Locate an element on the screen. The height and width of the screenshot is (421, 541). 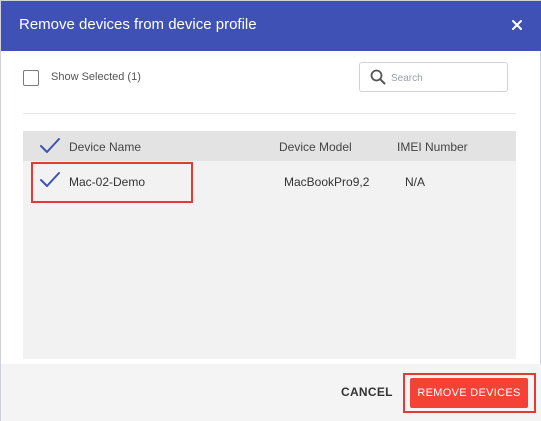
column-header-imei-number: IMEI Number is located at coordinates (432, 147).